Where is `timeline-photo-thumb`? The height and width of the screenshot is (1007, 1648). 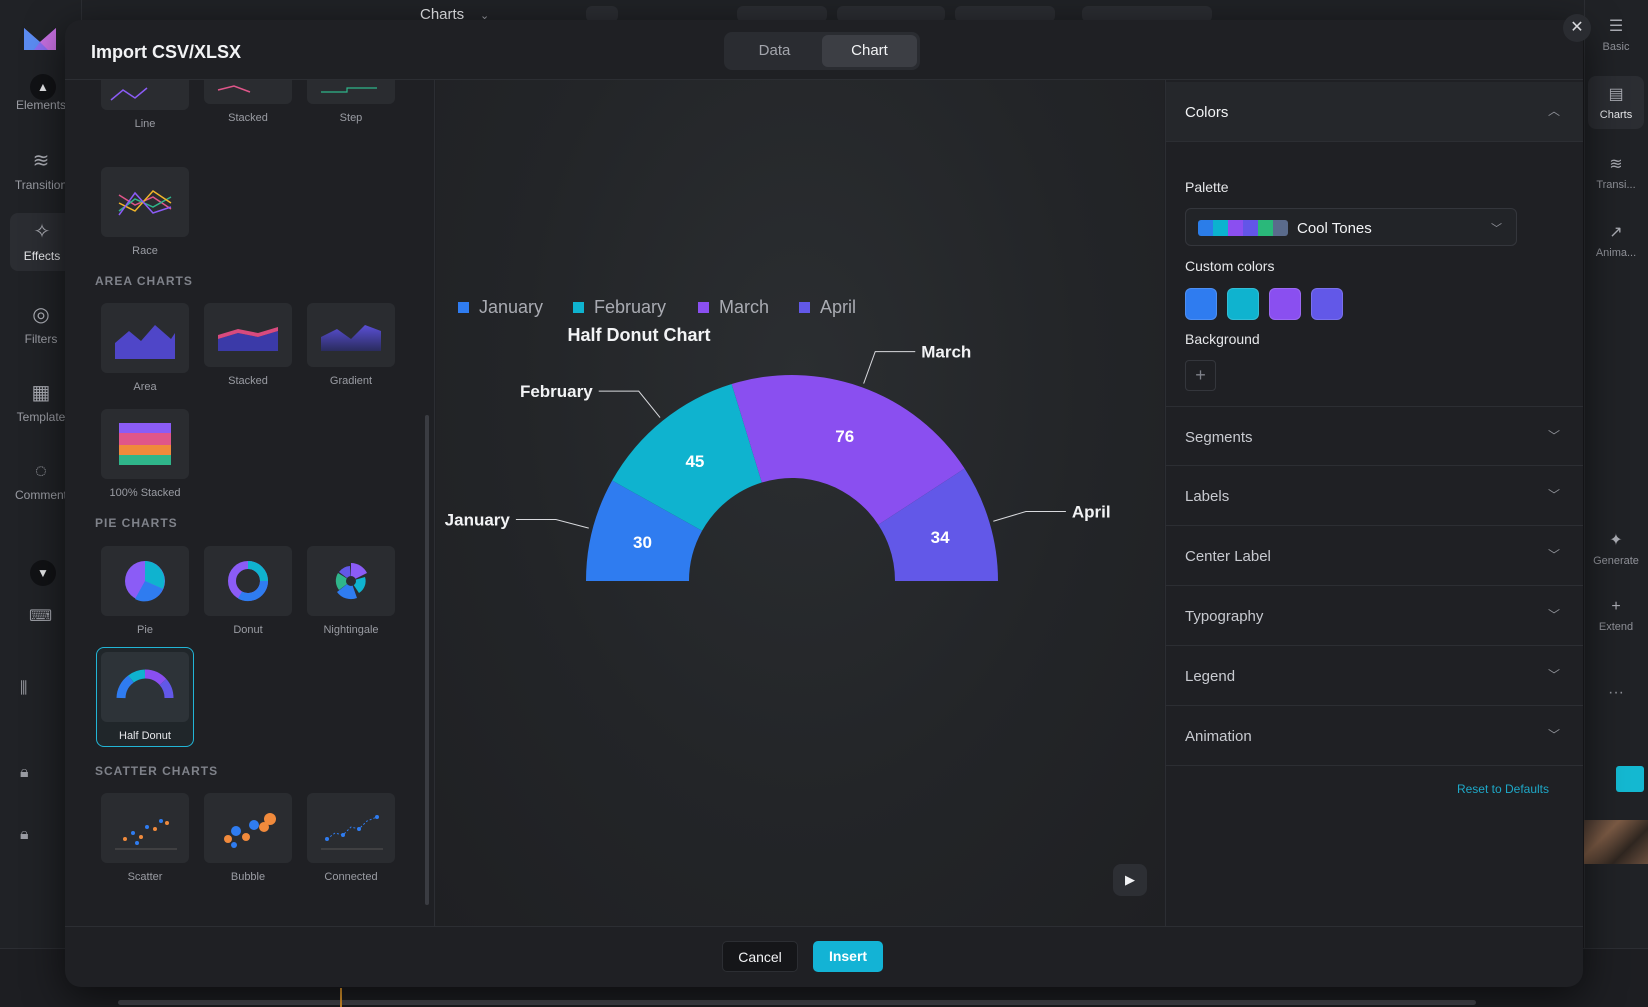
timeline-photo-thumb is located at coordinates (1616, 842).